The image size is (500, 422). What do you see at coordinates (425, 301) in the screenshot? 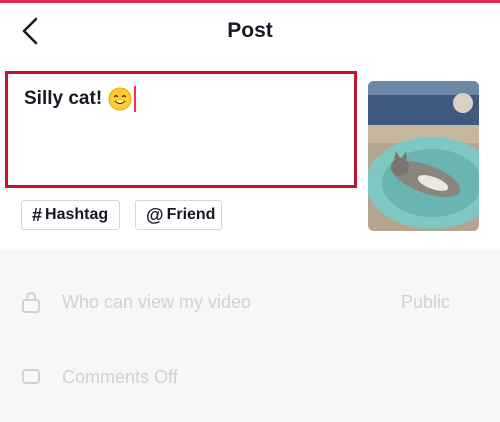
I see `who-can-view-value: Public` at bounding box center [425, 301].